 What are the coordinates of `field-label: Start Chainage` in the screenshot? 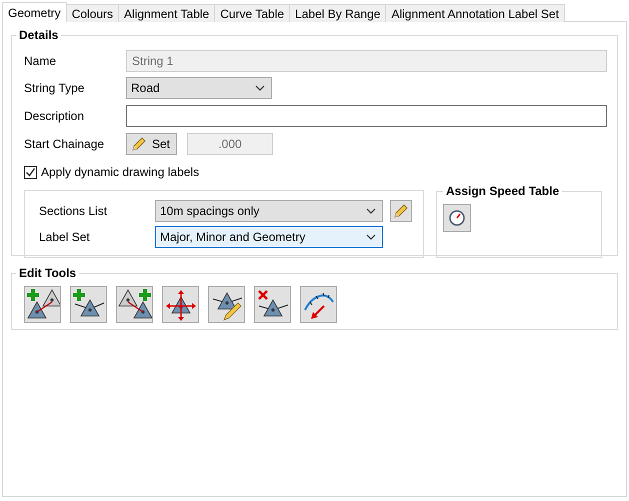 It's located at (65, 144).